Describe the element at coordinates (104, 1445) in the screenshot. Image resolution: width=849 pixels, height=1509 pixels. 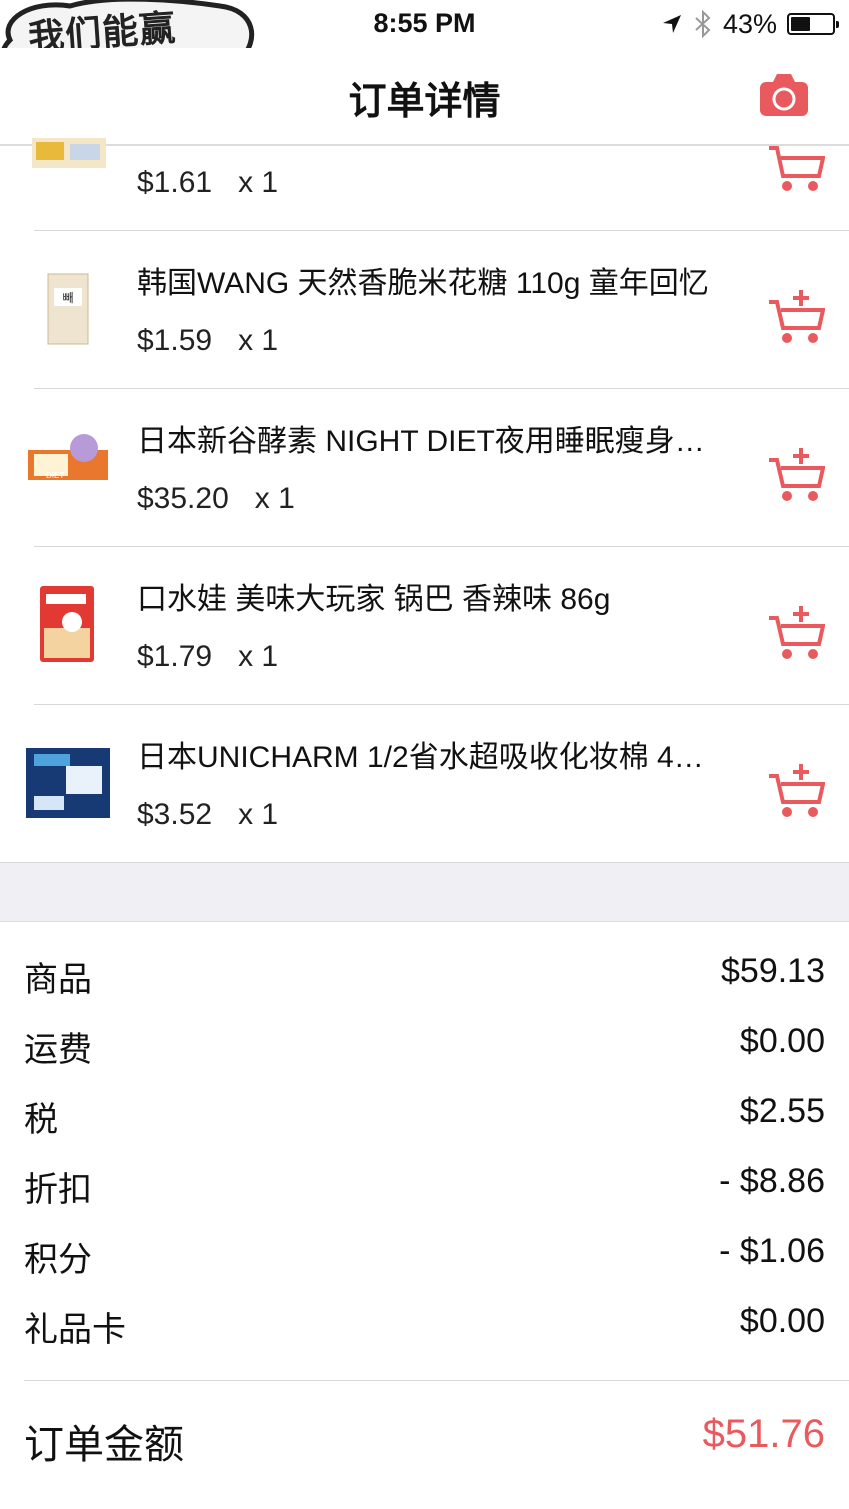
I see `order-total-label: 订单金额` at that location.